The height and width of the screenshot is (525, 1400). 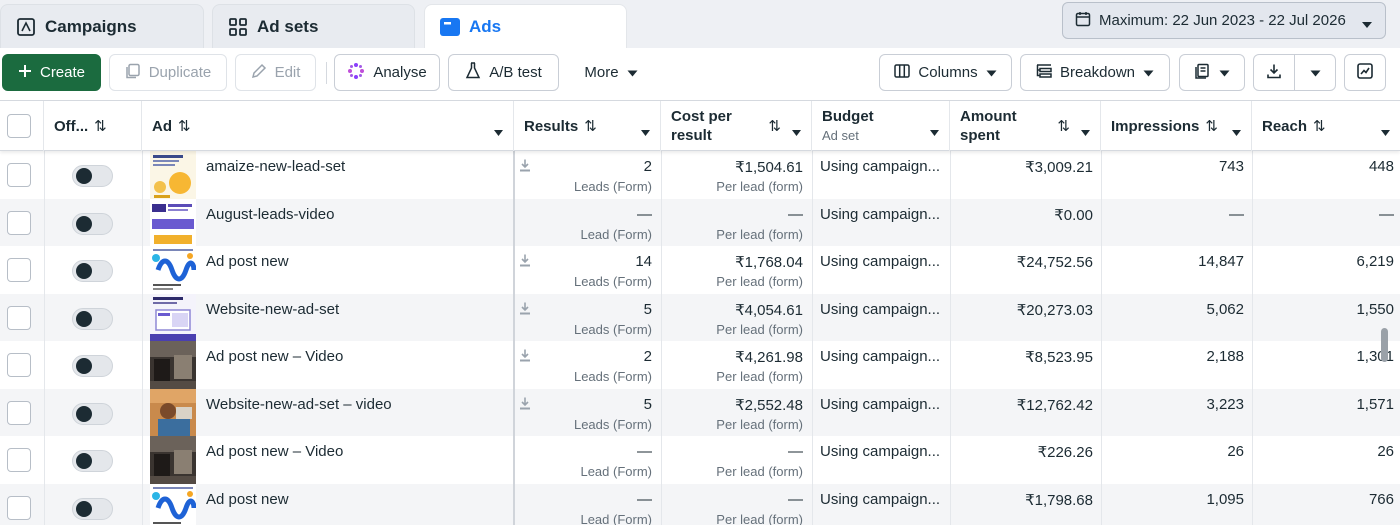 I want to click on amount-spent-value: ₹24,752.56, so click(x=1054, y=262).